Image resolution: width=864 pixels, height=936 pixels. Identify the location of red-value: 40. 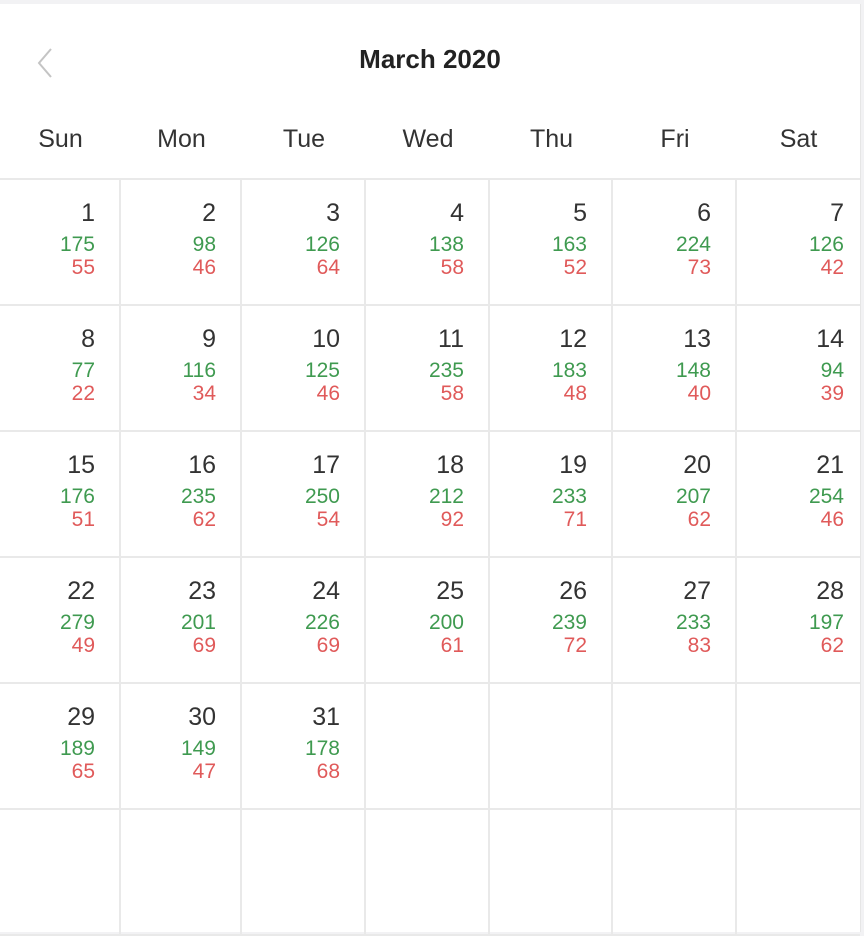
(699, 393).